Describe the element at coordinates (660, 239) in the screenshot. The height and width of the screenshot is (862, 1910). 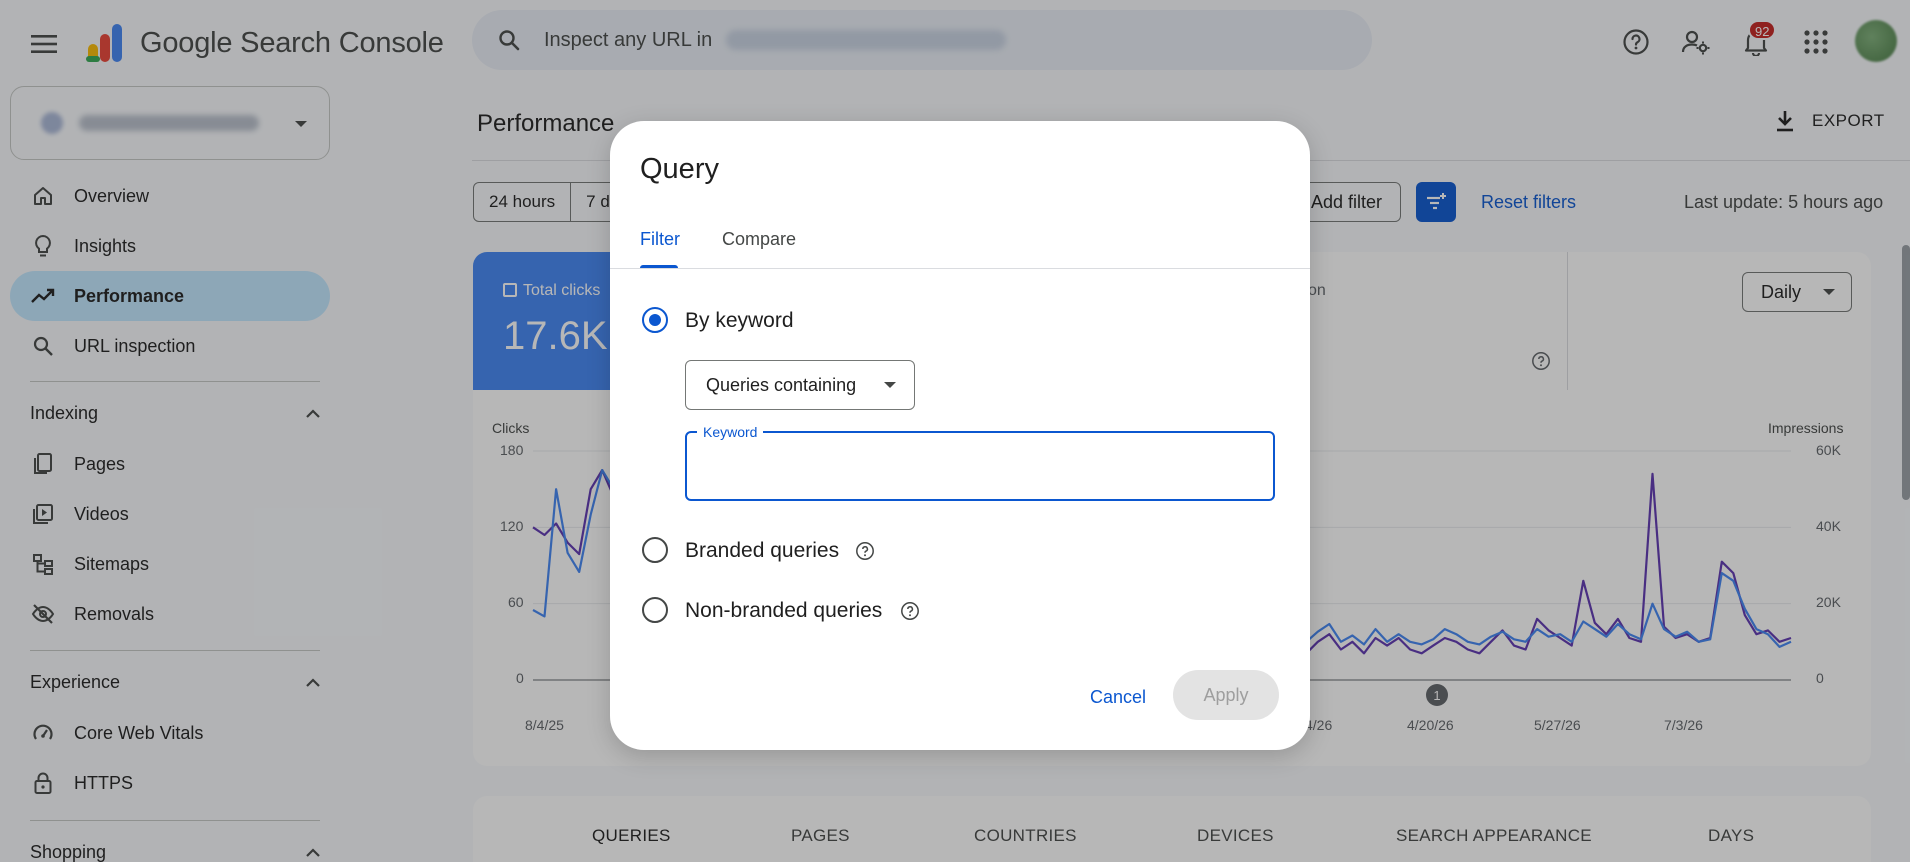
I see `tab-filter: Filter` at that location.